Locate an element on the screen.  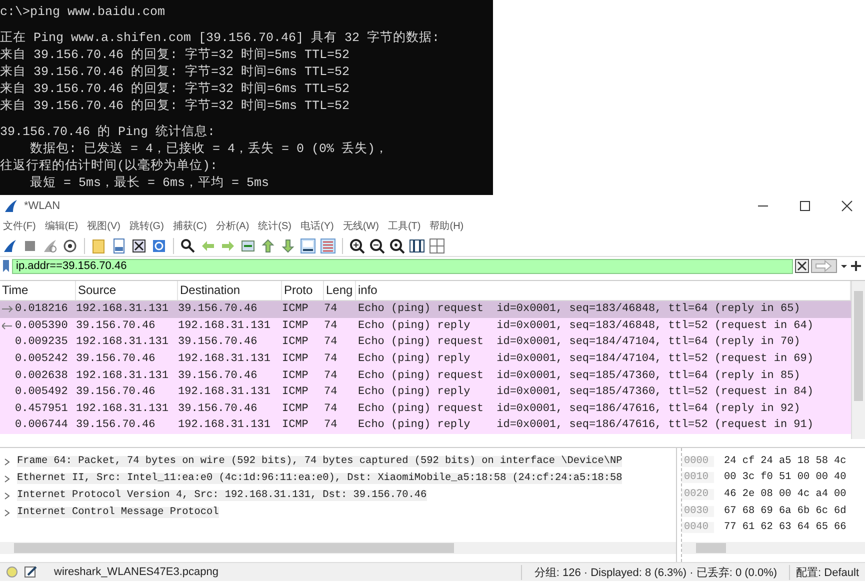
menu-item: 捕获(C) is located at coordinates (189, 226).